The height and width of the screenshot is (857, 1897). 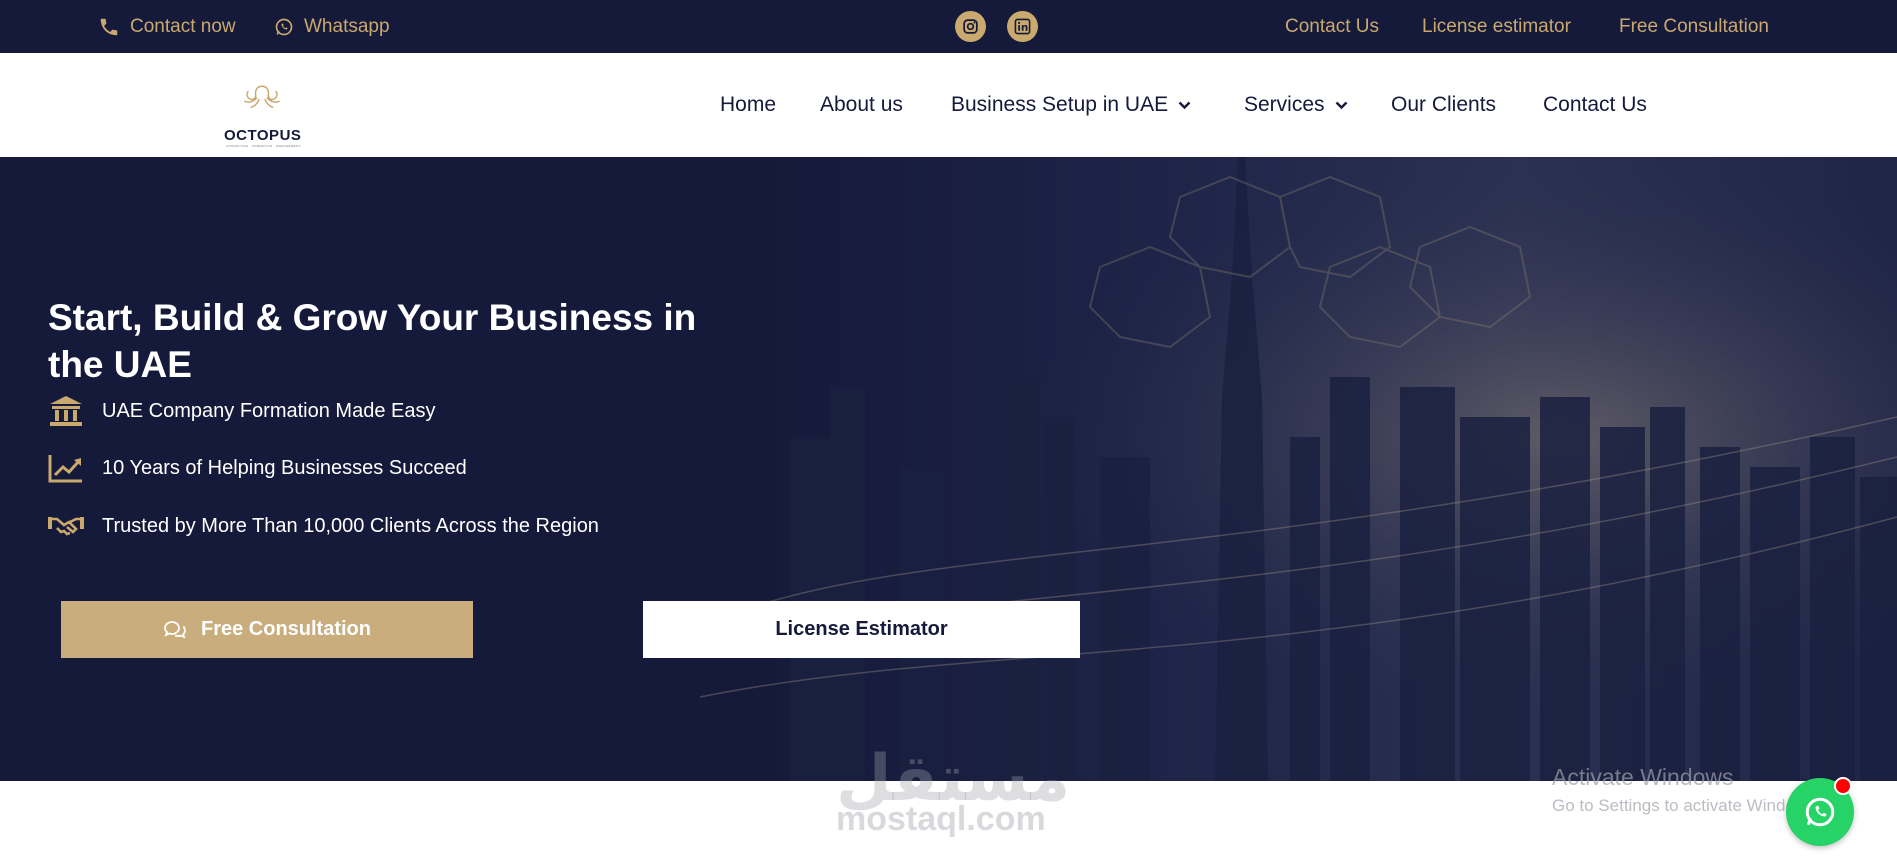 What do you see at coordinates (1686, 805) in the screenshot?
I see `activate-windows-subtitle: Go to Settings to activate Windows.` at bounding box center [1686, 805].